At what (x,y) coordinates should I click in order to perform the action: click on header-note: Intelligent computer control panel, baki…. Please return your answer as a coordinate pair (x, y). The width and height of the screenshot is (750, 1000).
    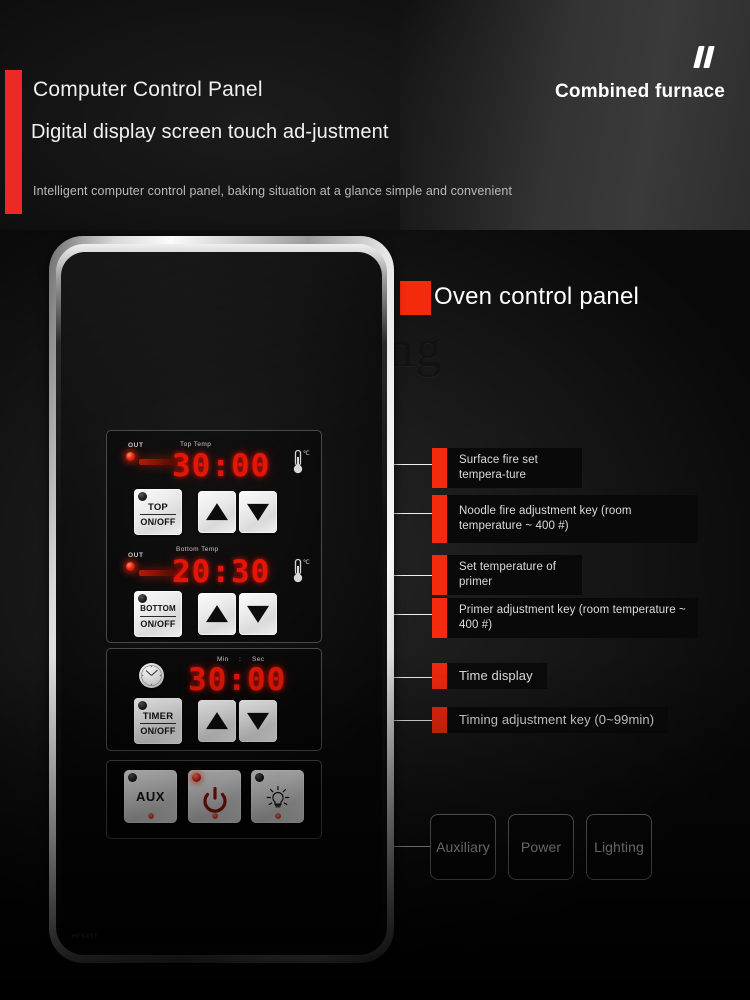
    Looking at the image, I should click on (273, 191).